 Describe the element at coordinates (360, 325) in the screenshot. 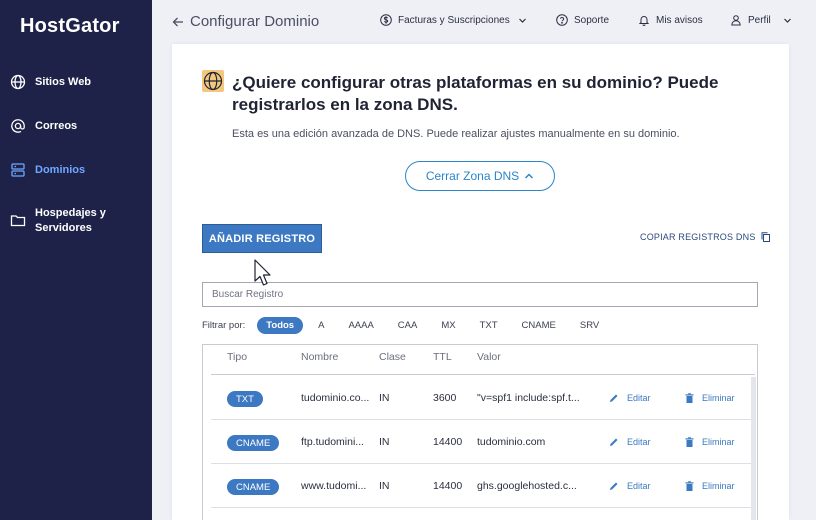

I see `filter-chip-aaaa: AAAA` at that location.